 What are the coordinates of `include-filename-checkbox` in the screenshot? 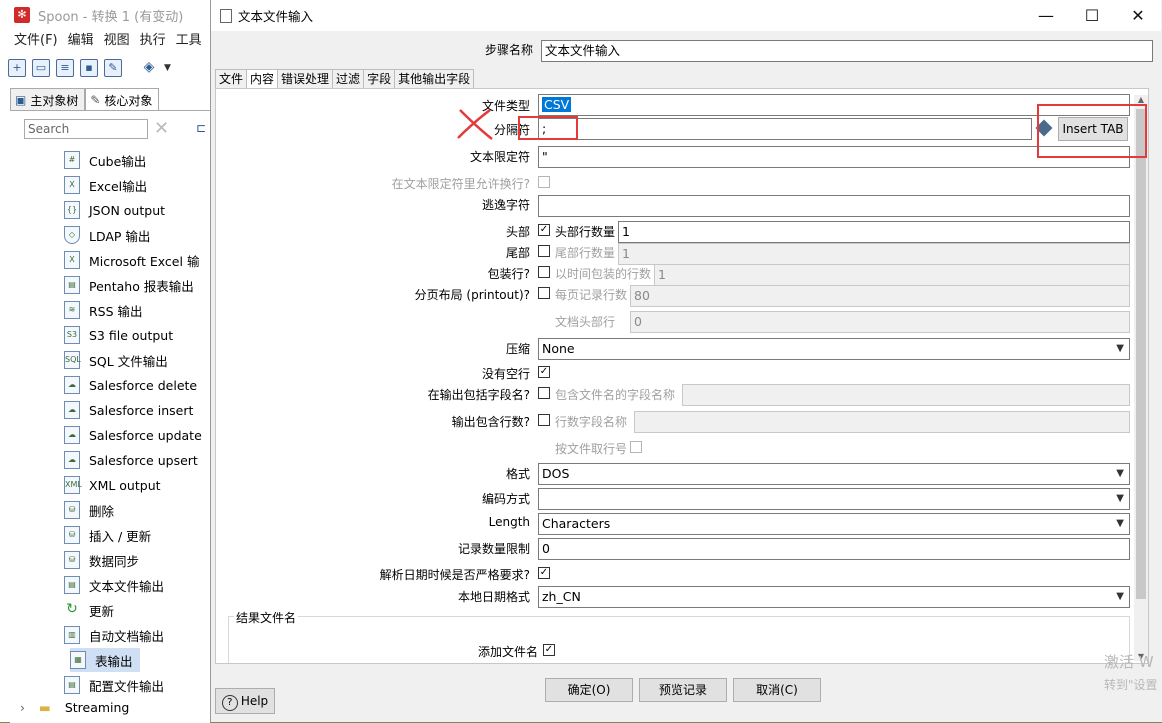 It's located at (544, 393).